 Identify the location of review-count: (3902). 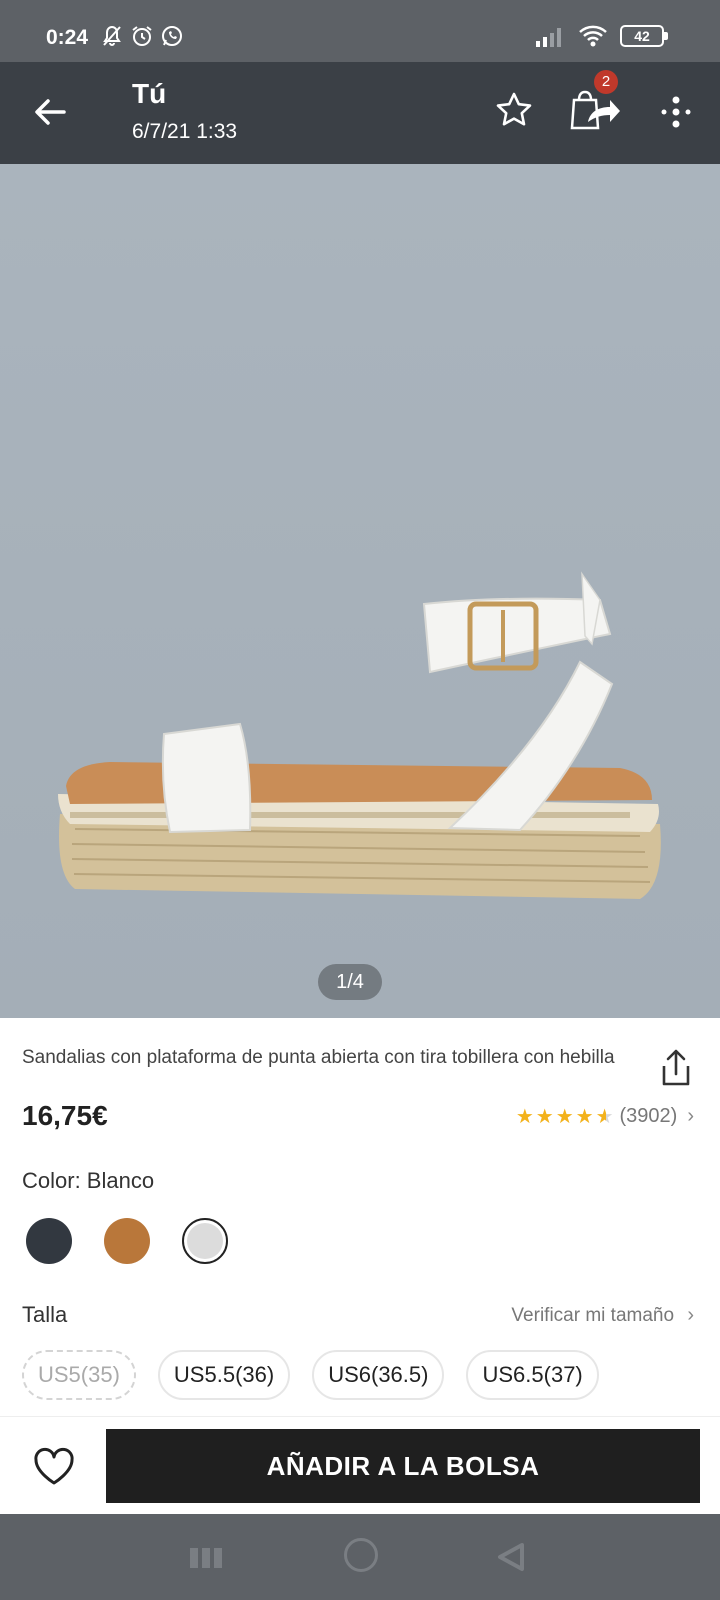
(648, 1116).